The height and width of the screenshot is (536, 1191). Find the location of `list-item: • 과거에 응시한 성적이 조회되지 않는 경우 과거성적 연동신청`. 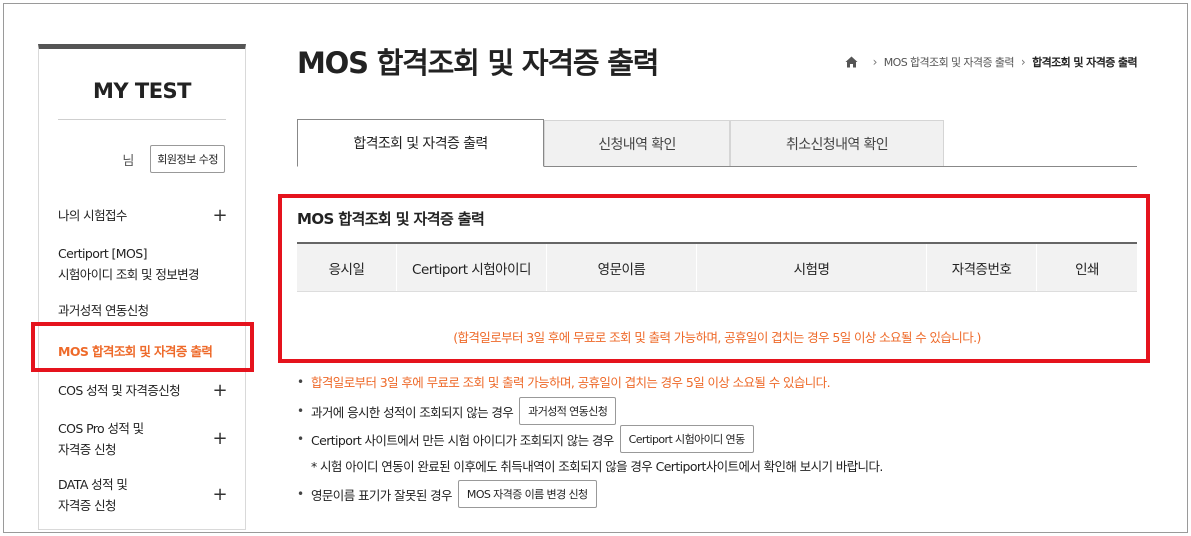

list-item: • 과거에 응시한 성적이 조회되지 않는 경우 과거성적 연동신청 is located at coordinates (457, 411).